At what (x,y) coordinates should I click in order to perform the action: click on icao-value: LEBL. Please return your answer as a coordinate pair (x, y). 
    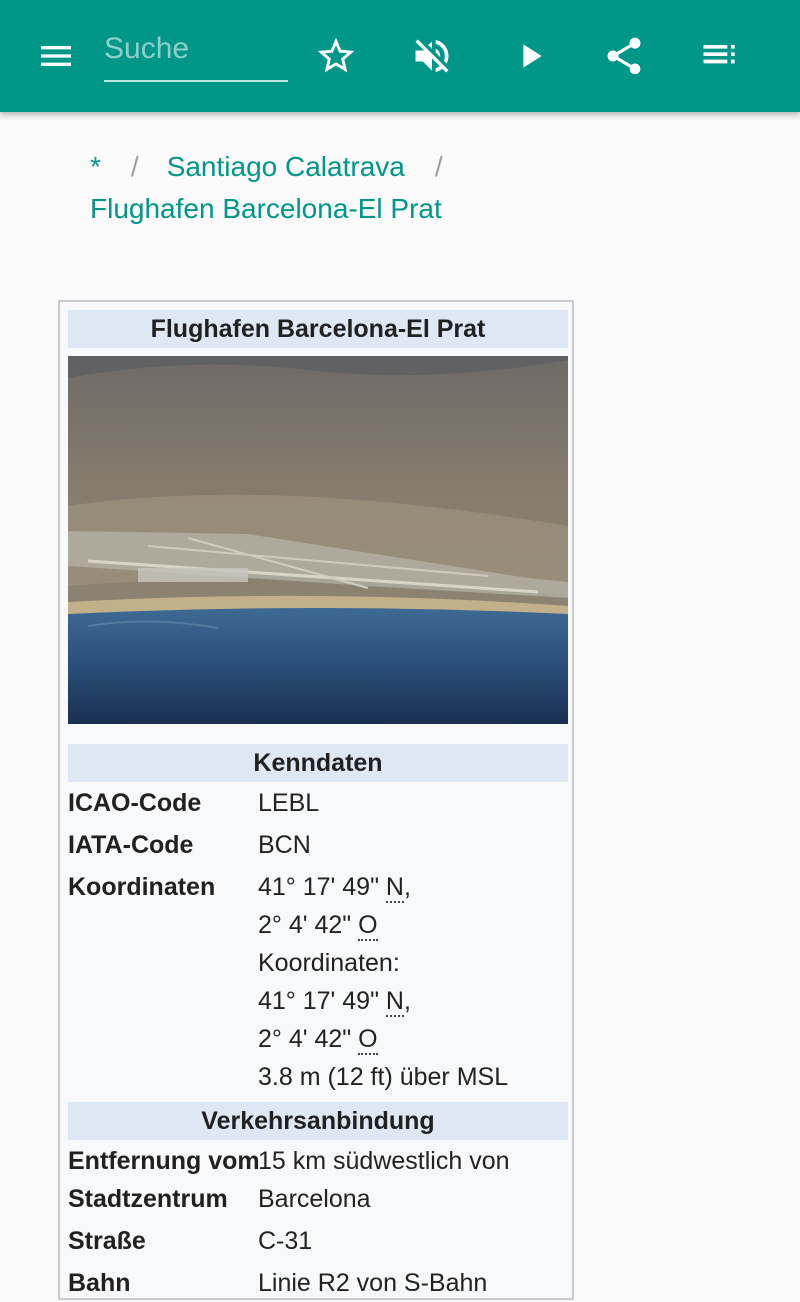
    Looking at the image, I should click on (289, 803).